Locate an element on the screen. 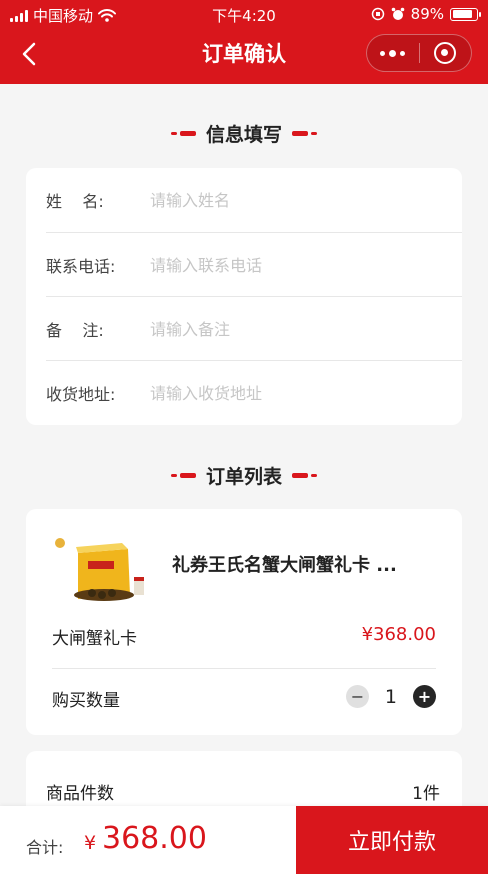 This screenshot has width=488, height=874. increase-quantity-button: + is located at coordinates (424, 696).